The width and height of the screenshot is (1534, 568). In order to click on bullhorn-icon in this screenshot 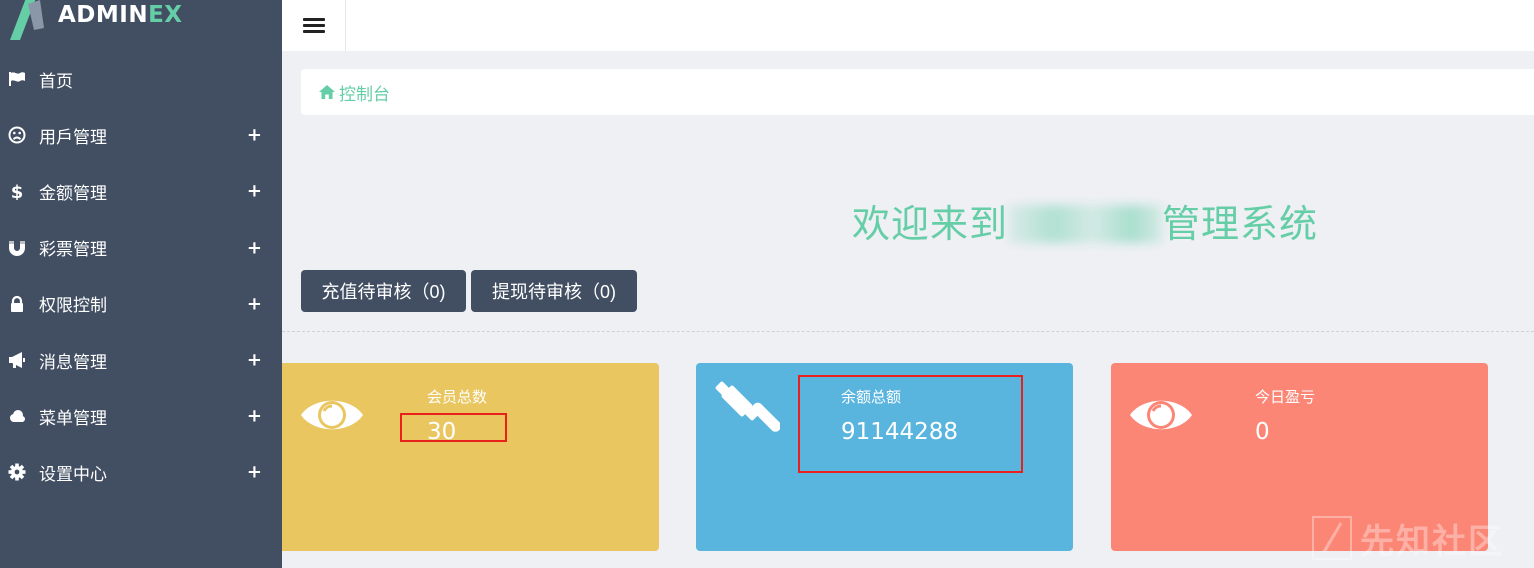, I will do `click(17, 360)`.